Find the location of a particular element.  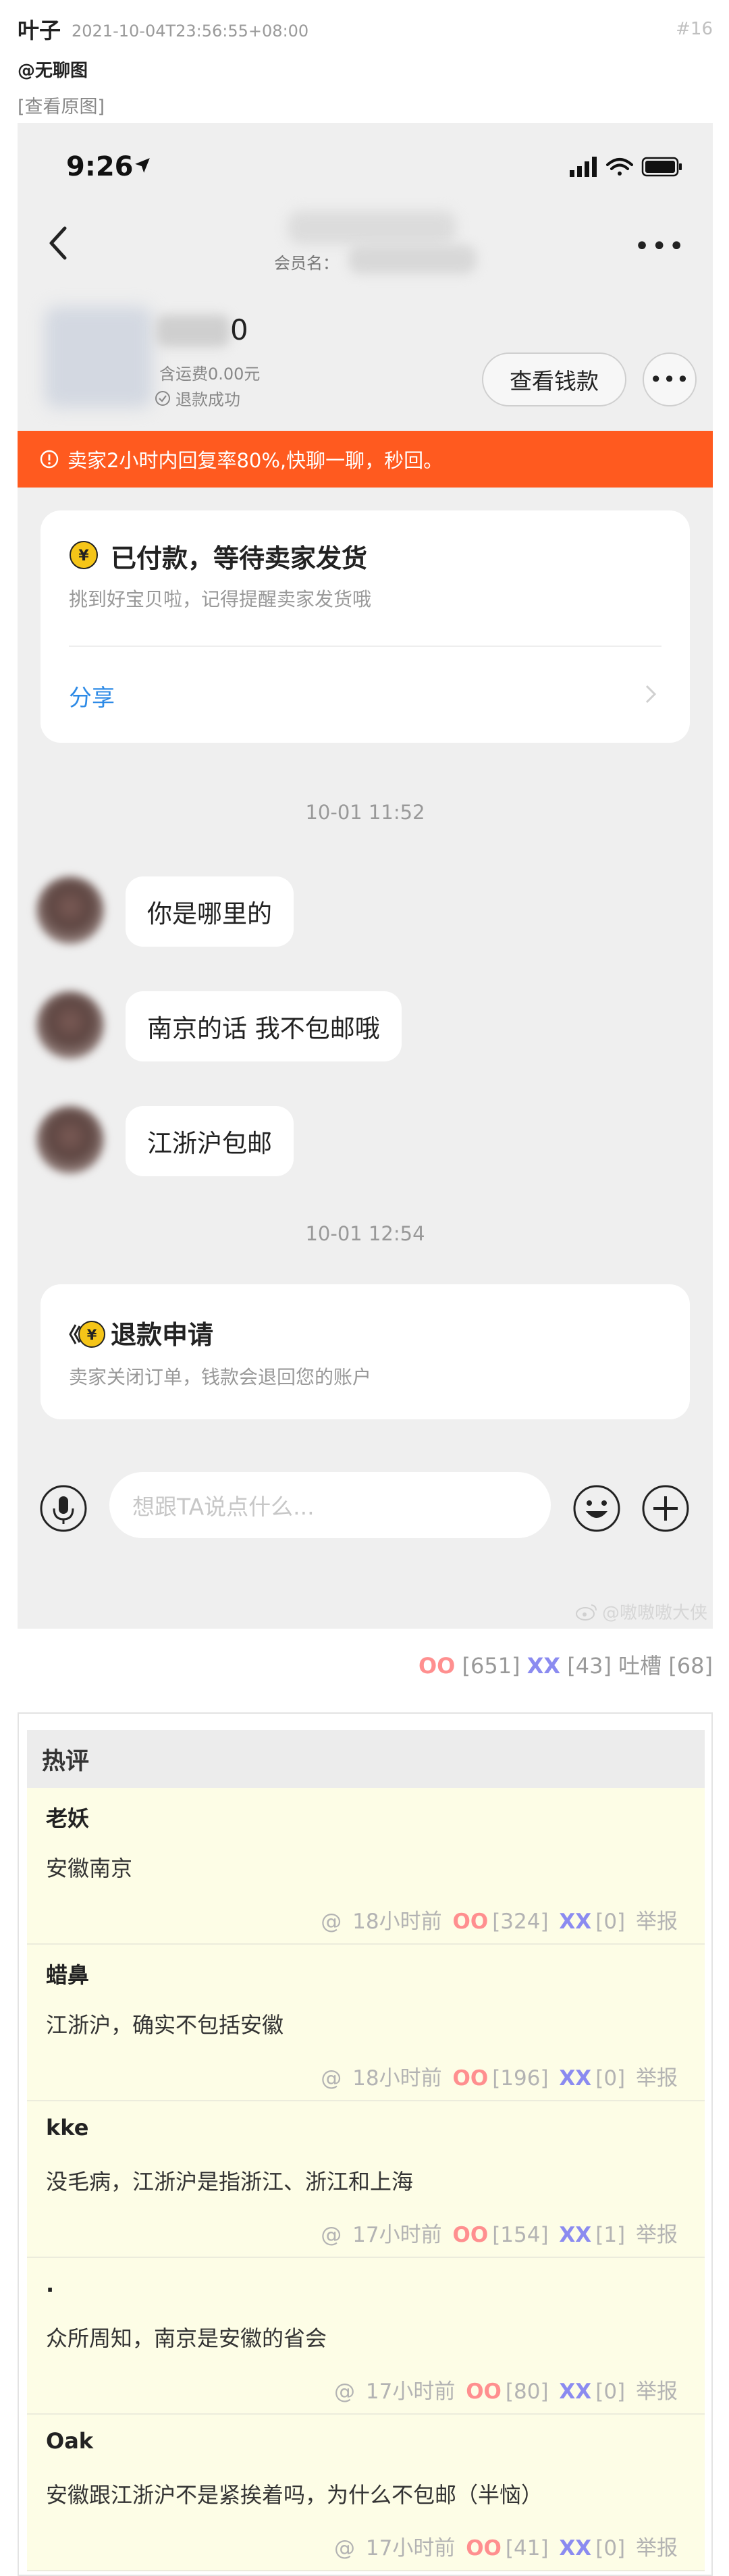

refund-request-card: ¥ 退款申请 卖家关闭订单，钱款会退回您的账户 is located at coordinates (365, 1351).